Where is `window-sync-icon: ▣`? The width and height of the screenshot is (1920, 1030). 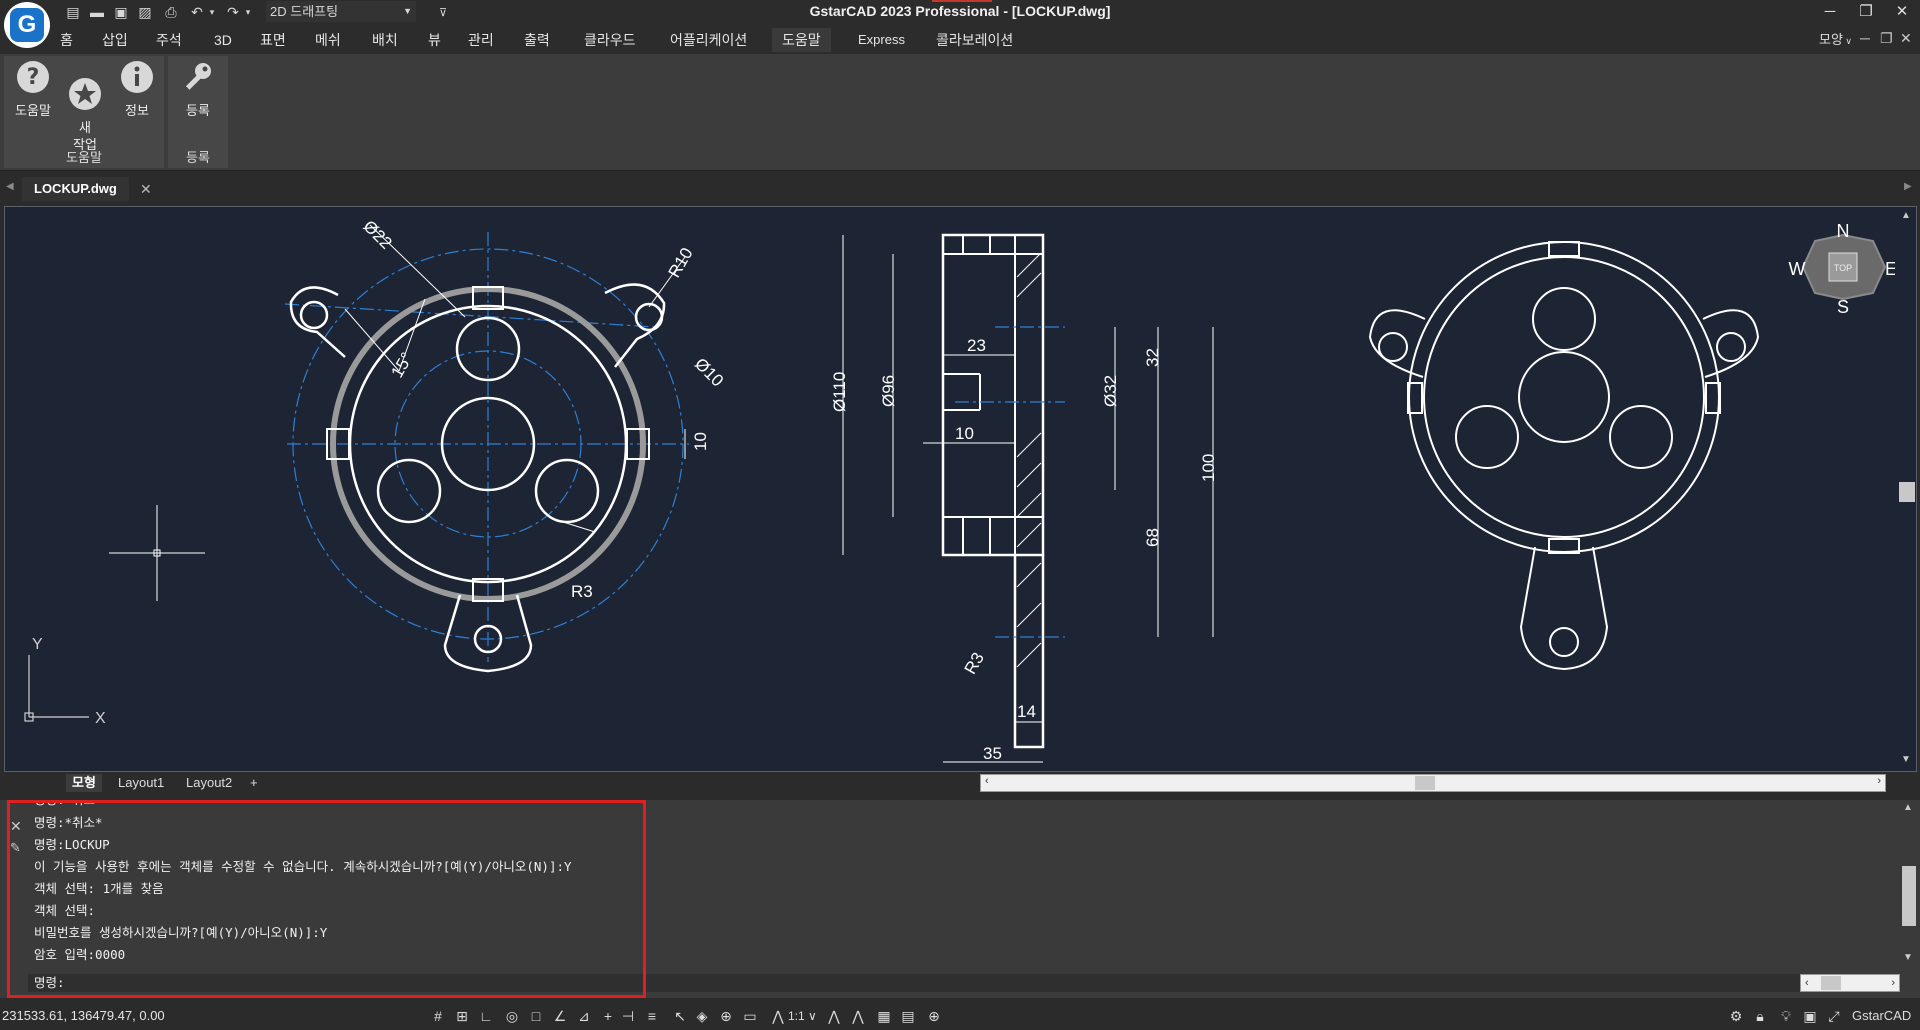 window-sync-icon: ▣ is located at coordinates (1810, 1016).